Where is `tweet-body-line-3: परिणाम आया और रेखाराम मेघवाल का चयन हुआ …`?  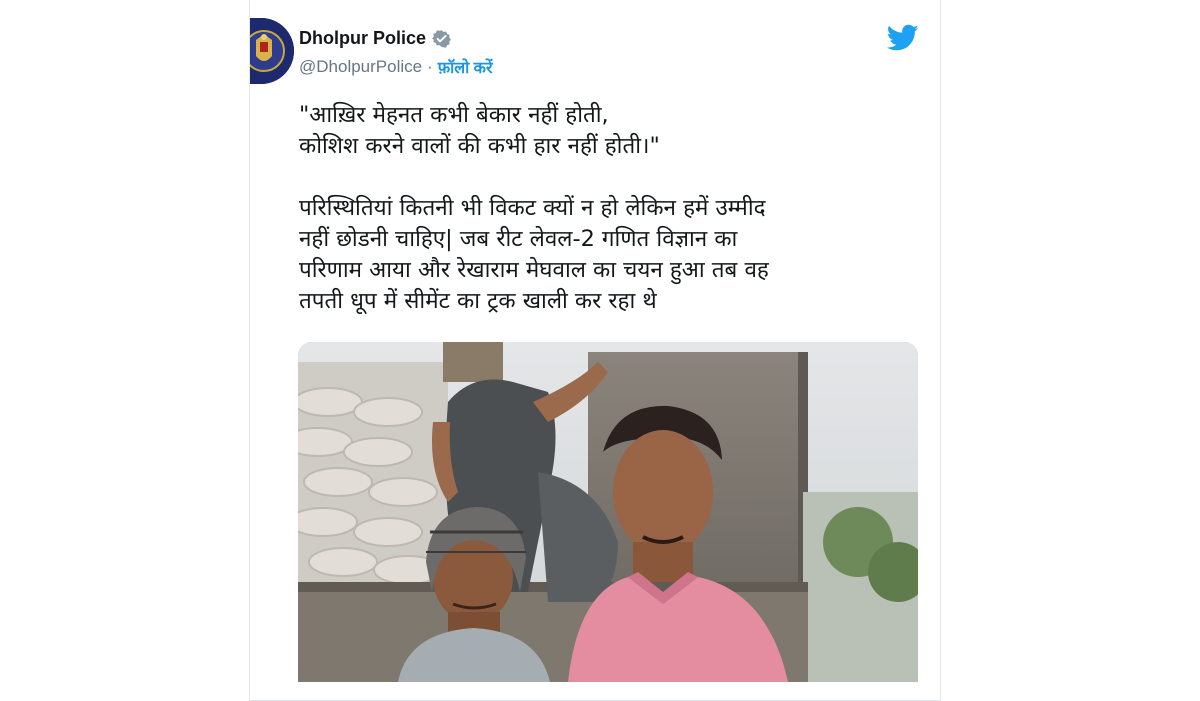 tweet-body-line-3: परिणाम आया और रेखाराम मेघवाल का चयन हुआ … is located at coordinates (534, 270).